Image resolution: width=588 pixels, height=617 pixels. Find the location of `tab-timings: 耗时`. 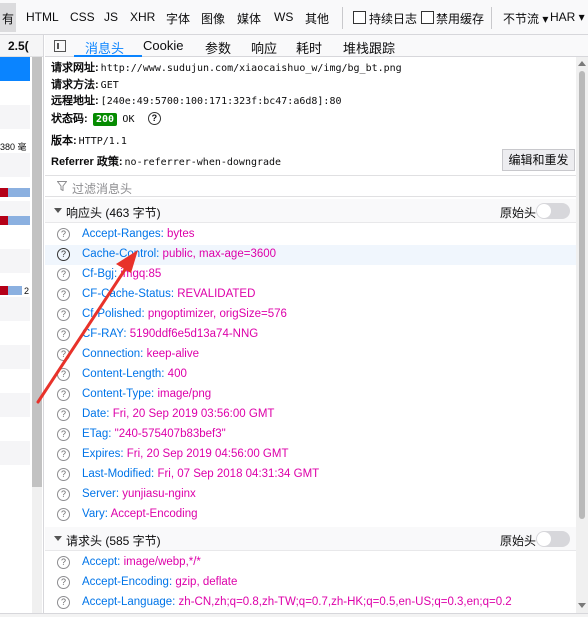

tab-timings: 耗时 is located at coordinates (309, 47).